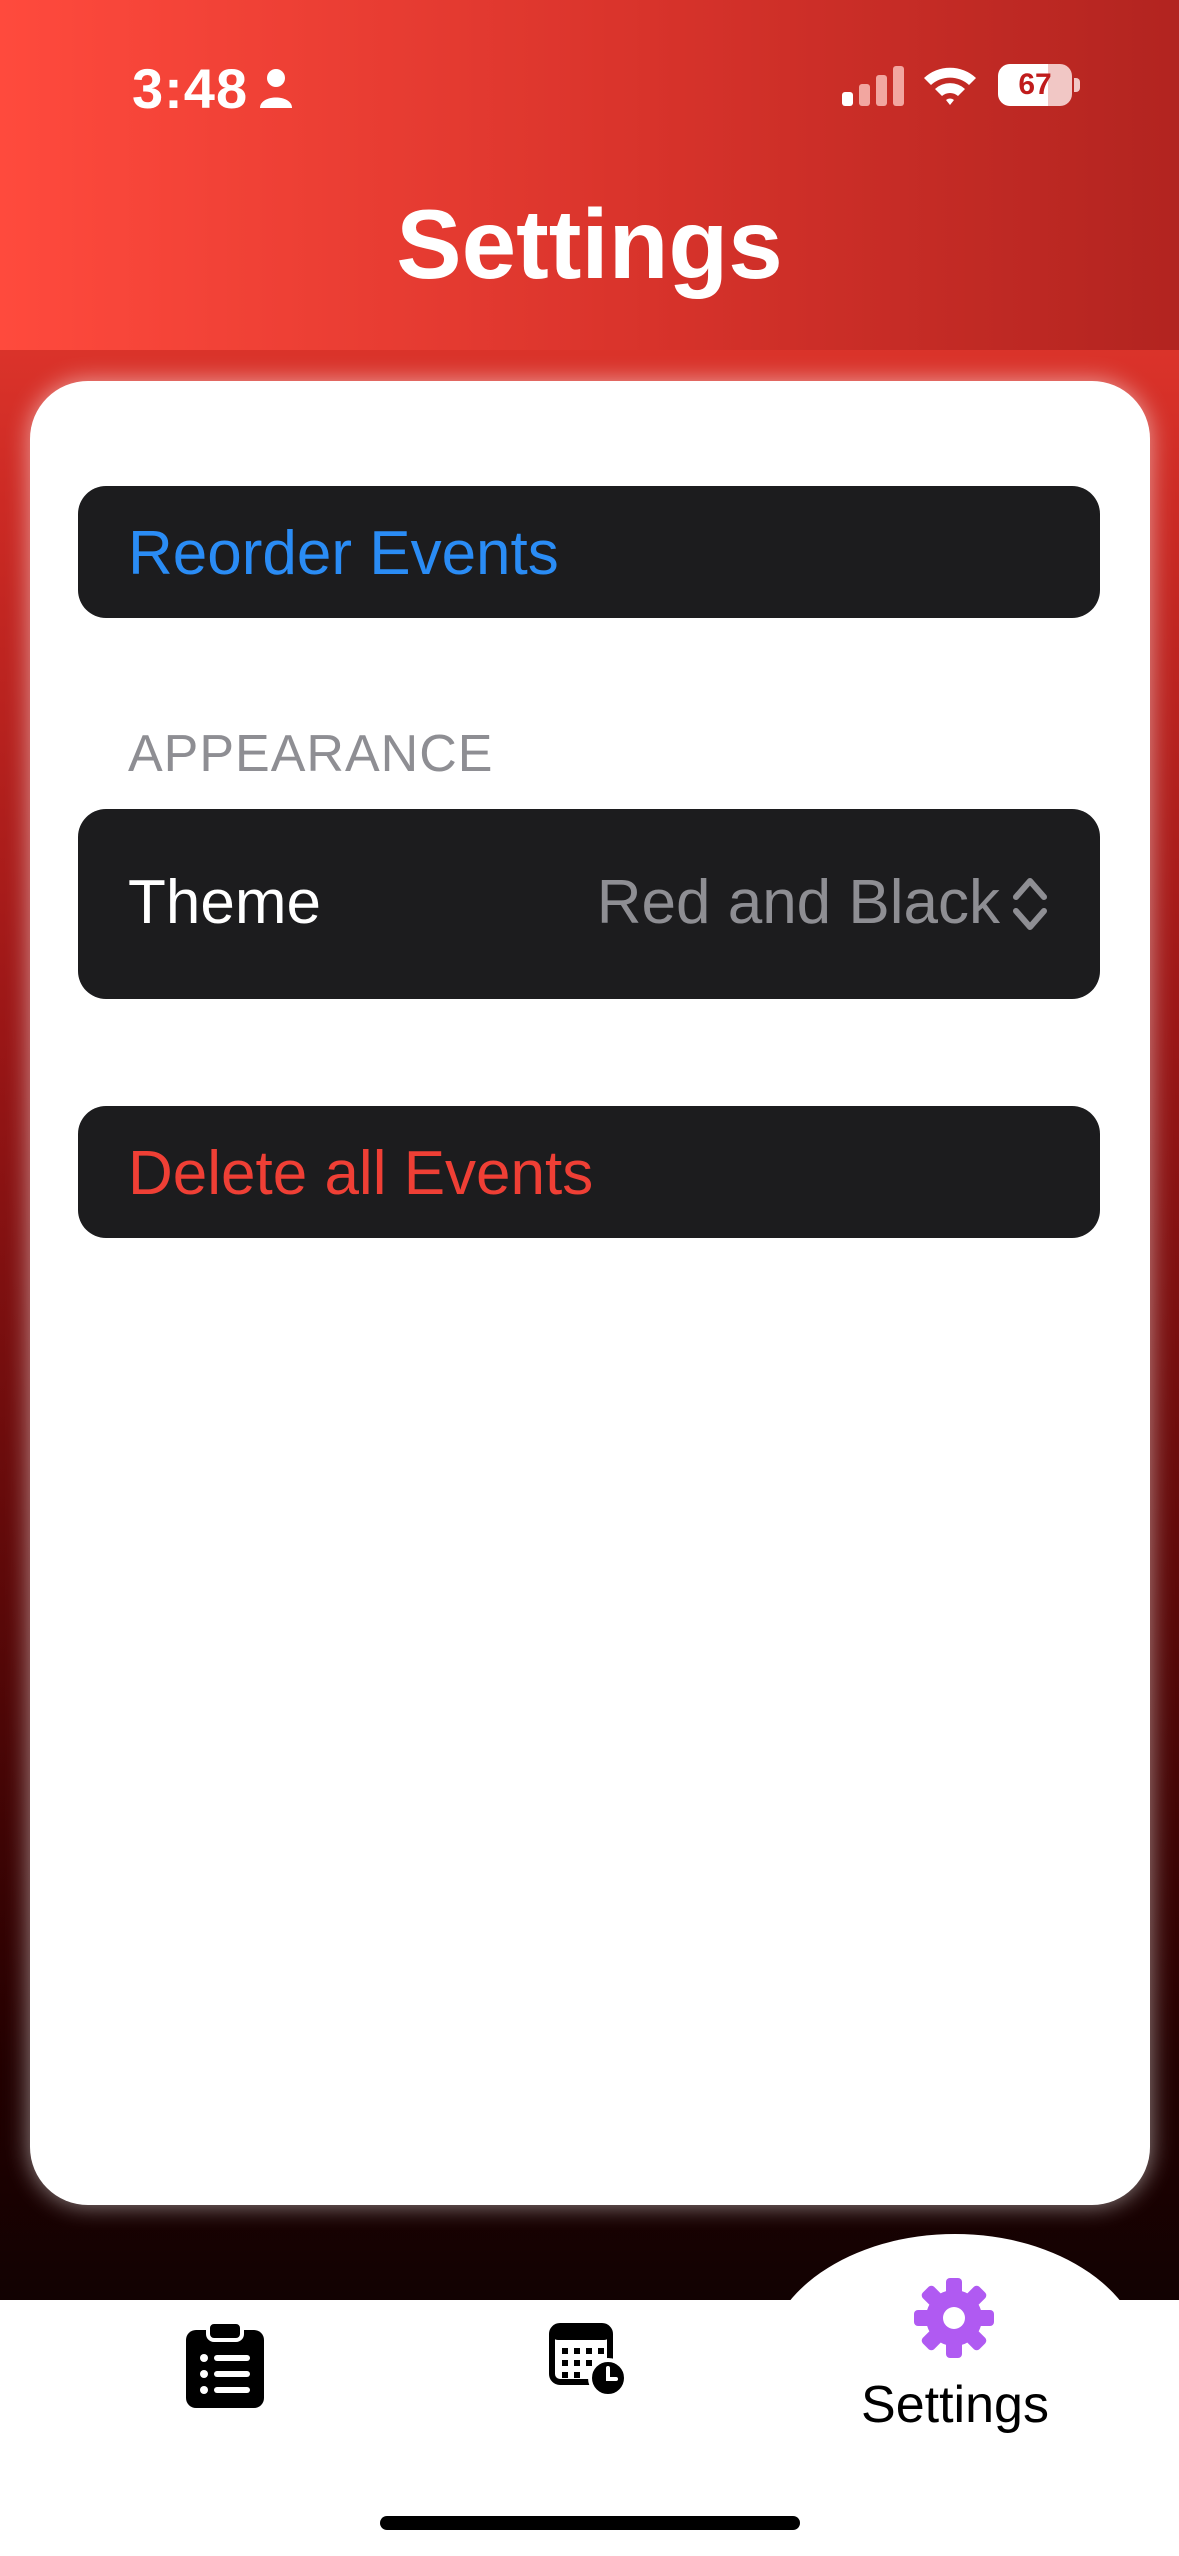  What do you see at coordinates (590, 2523) in the screenshot?
I see `home-indicator` at bounding box center [590, 2523].